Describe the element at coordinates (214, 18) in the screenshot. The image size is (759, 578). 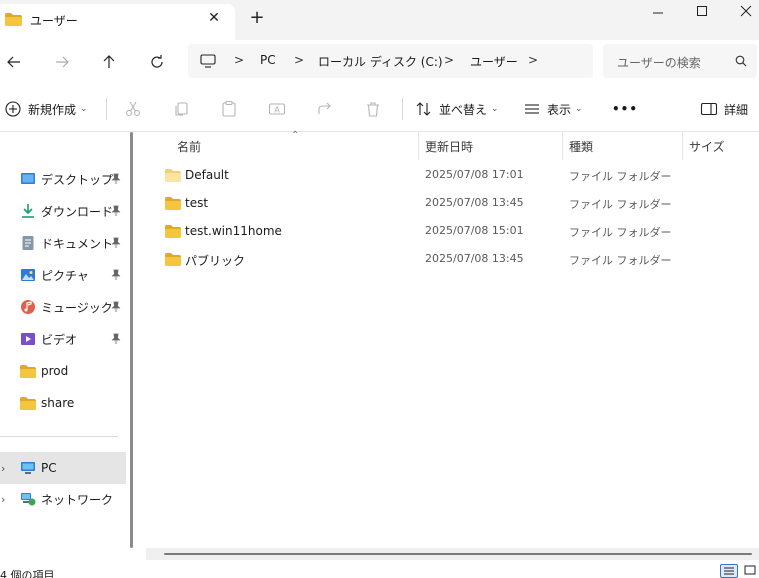
I see `tab-close-icon: ✕` at that location.